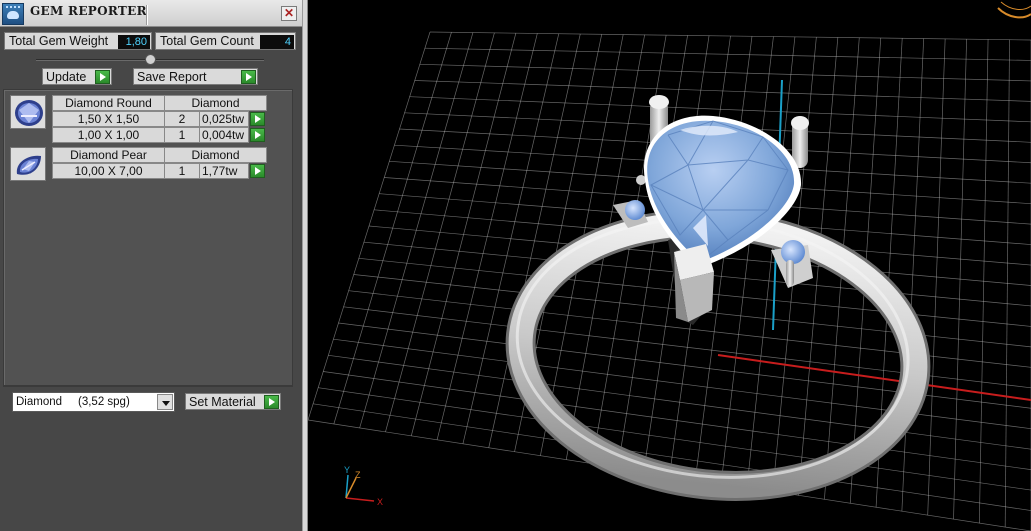 Image resolution: width=1031 pixels, height=531 pixels. Describe the element at coordinates (224, 119) in the screenshot. I see `gem-weight-cell: 0,025tw` at that location.